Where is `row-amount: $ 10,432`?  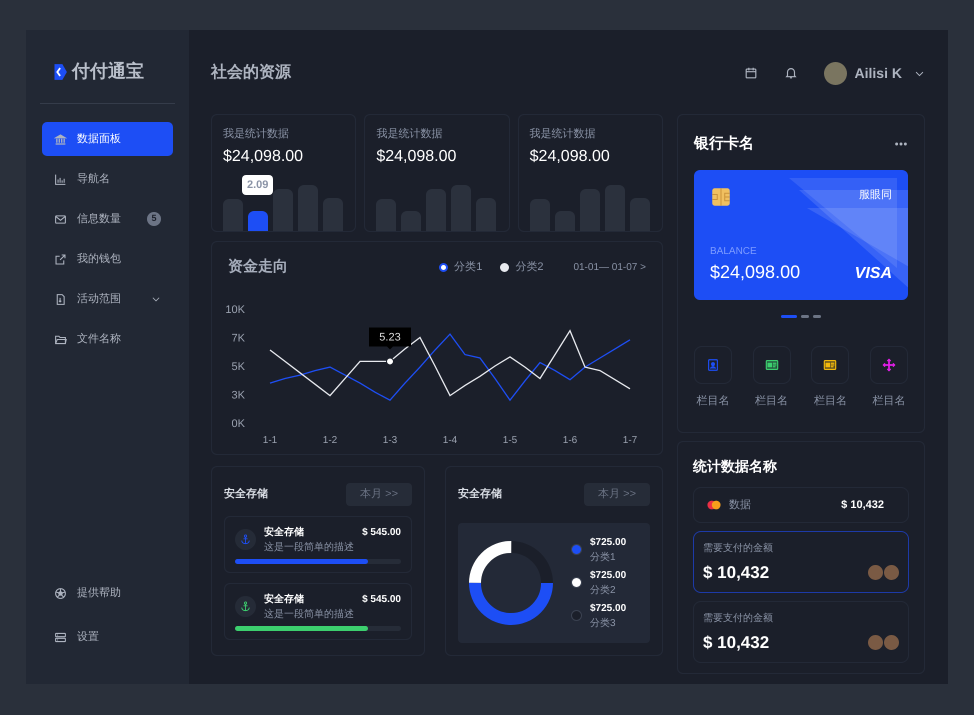
row-amount: $ 10,432 is located at coordinates (862, 505).